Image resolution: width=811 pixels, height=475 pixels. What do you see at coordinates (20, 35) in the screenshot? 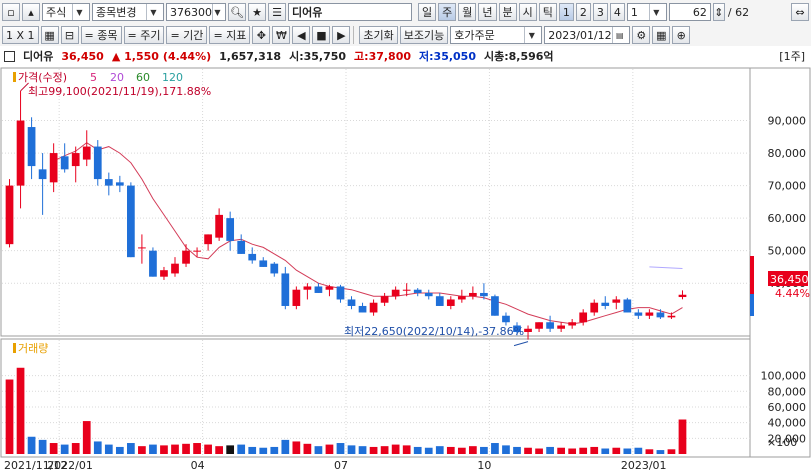
I see `layout-button: 1 X 1` at bounding box center [20, 35].